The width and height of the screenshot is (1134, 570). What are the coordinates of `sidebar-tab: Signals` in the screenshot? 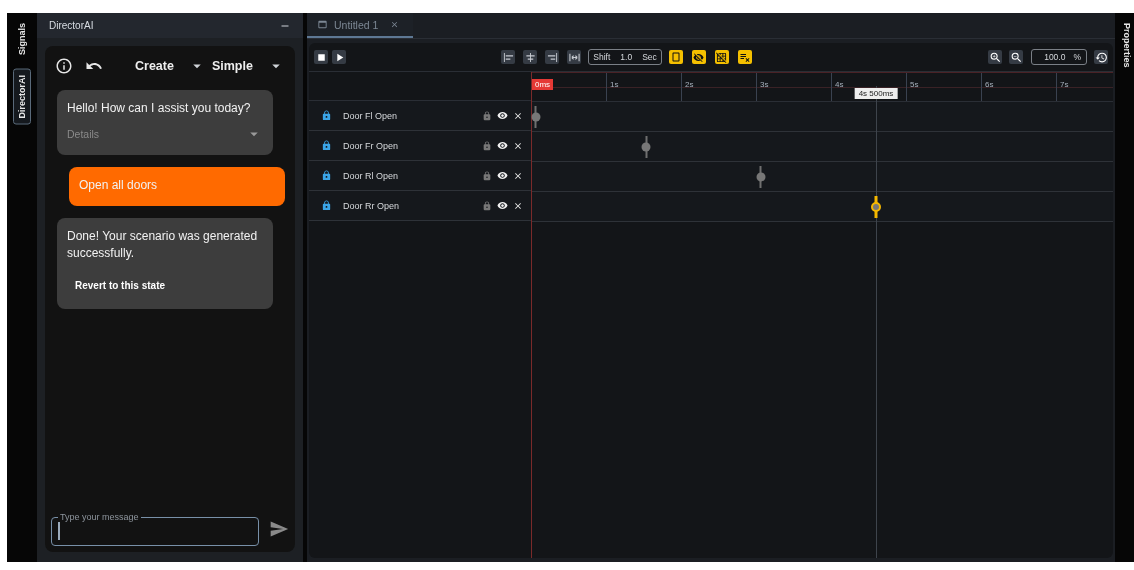 It's located at (22, 39).